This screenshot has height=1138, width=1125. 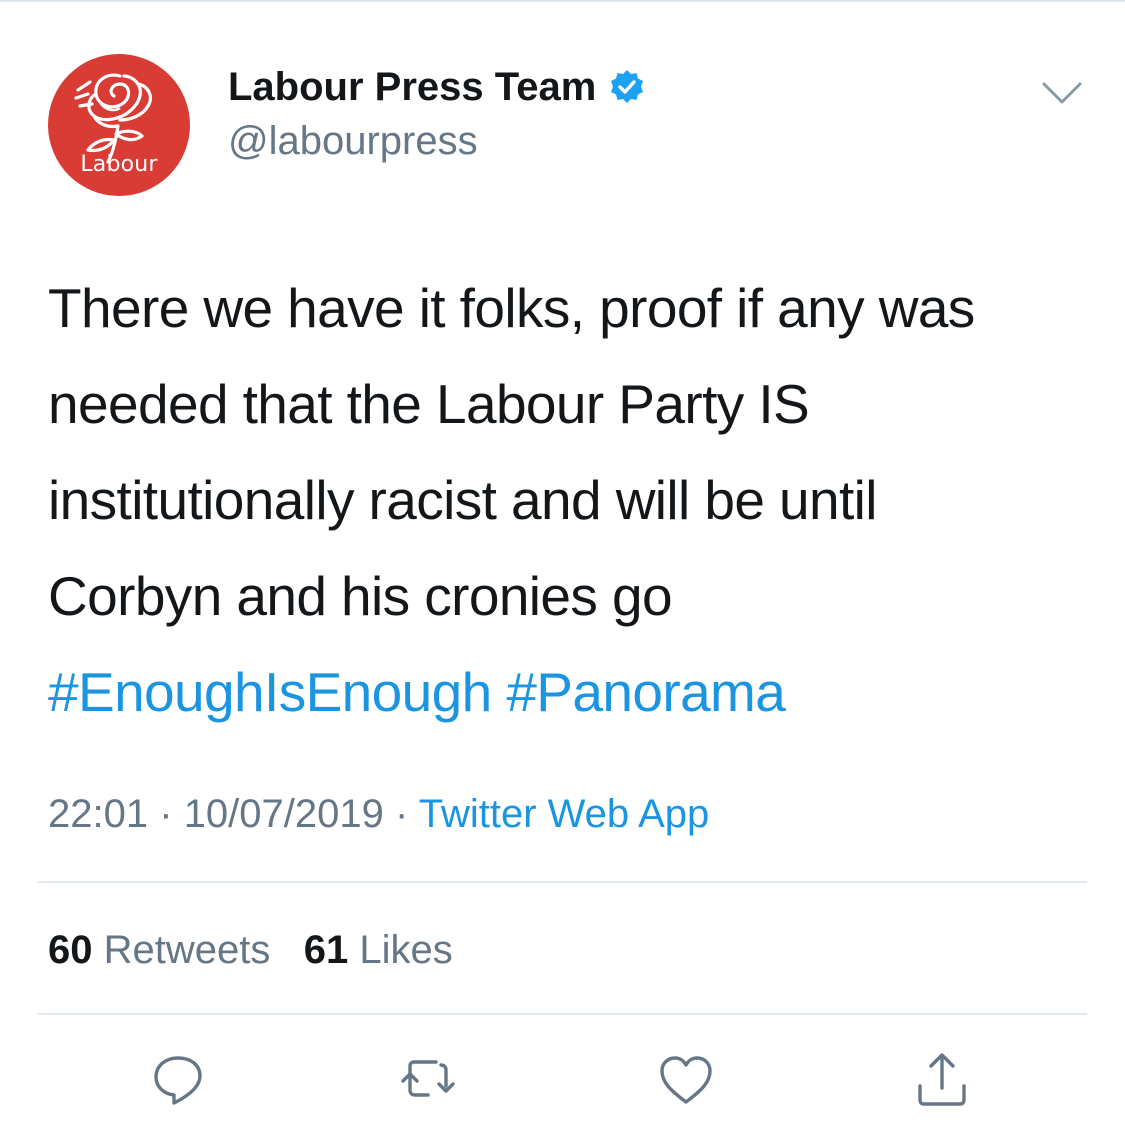 I want to click on tweet-date: 10/07/2019, so click(x=284, y=814).